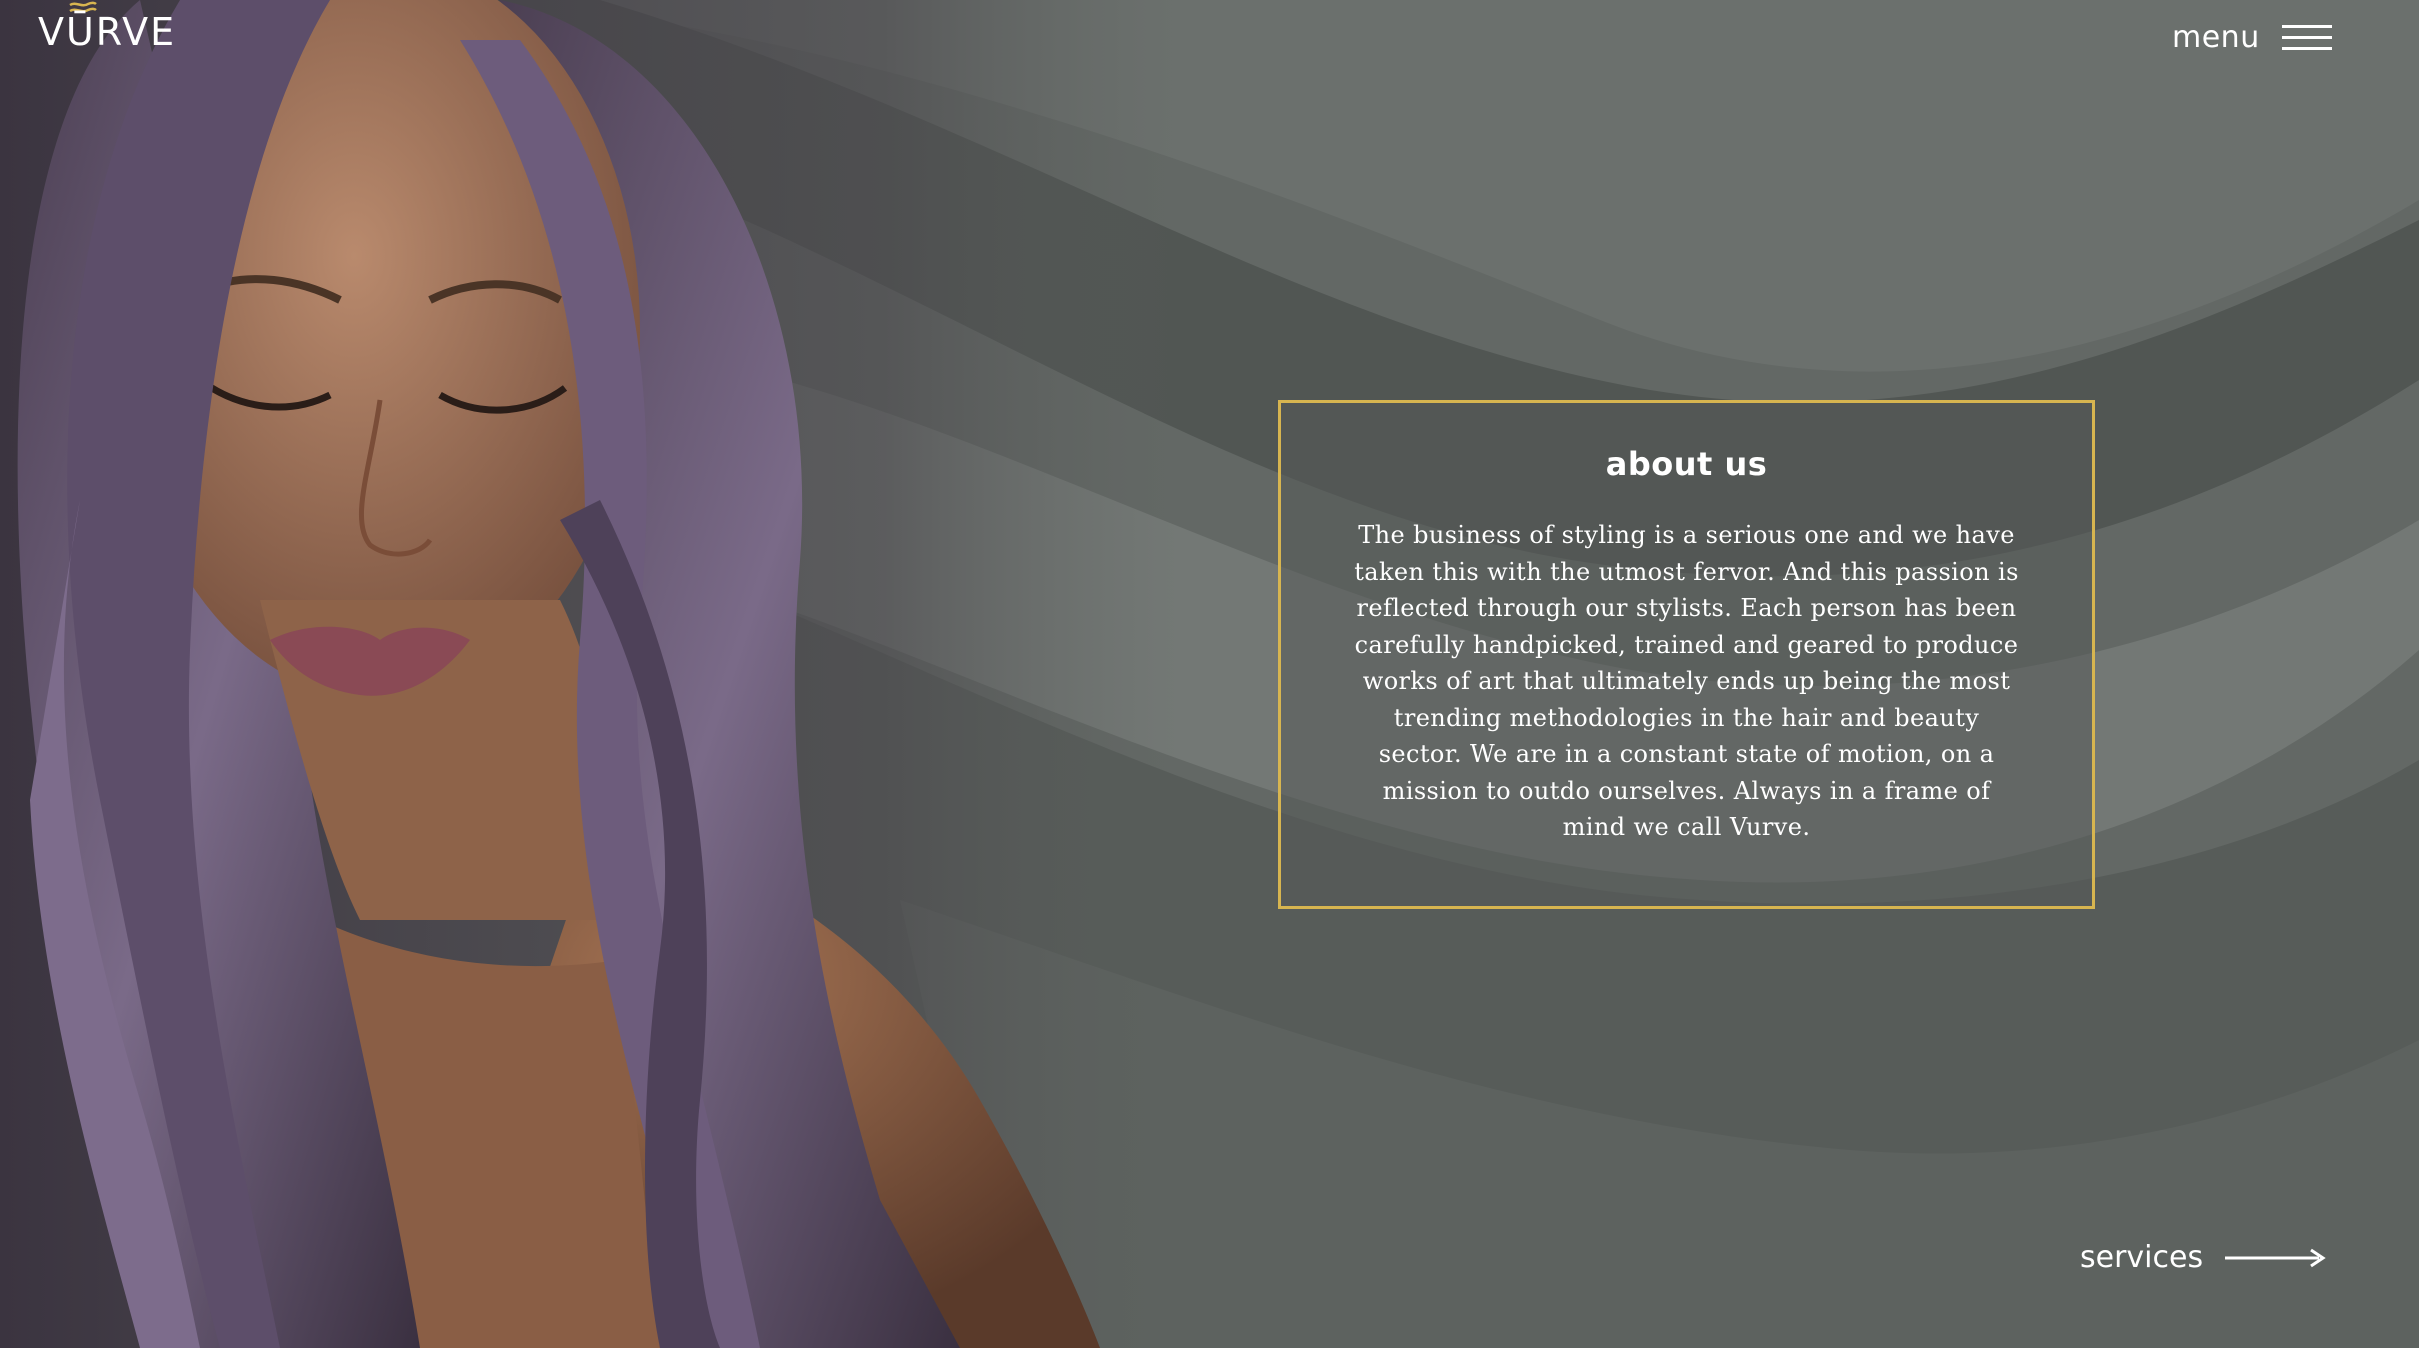 The image size is (2419, 1348). Describe the element at coordinates (2306, 38) in the screenshot. I see `hamburger-icon` at that location.